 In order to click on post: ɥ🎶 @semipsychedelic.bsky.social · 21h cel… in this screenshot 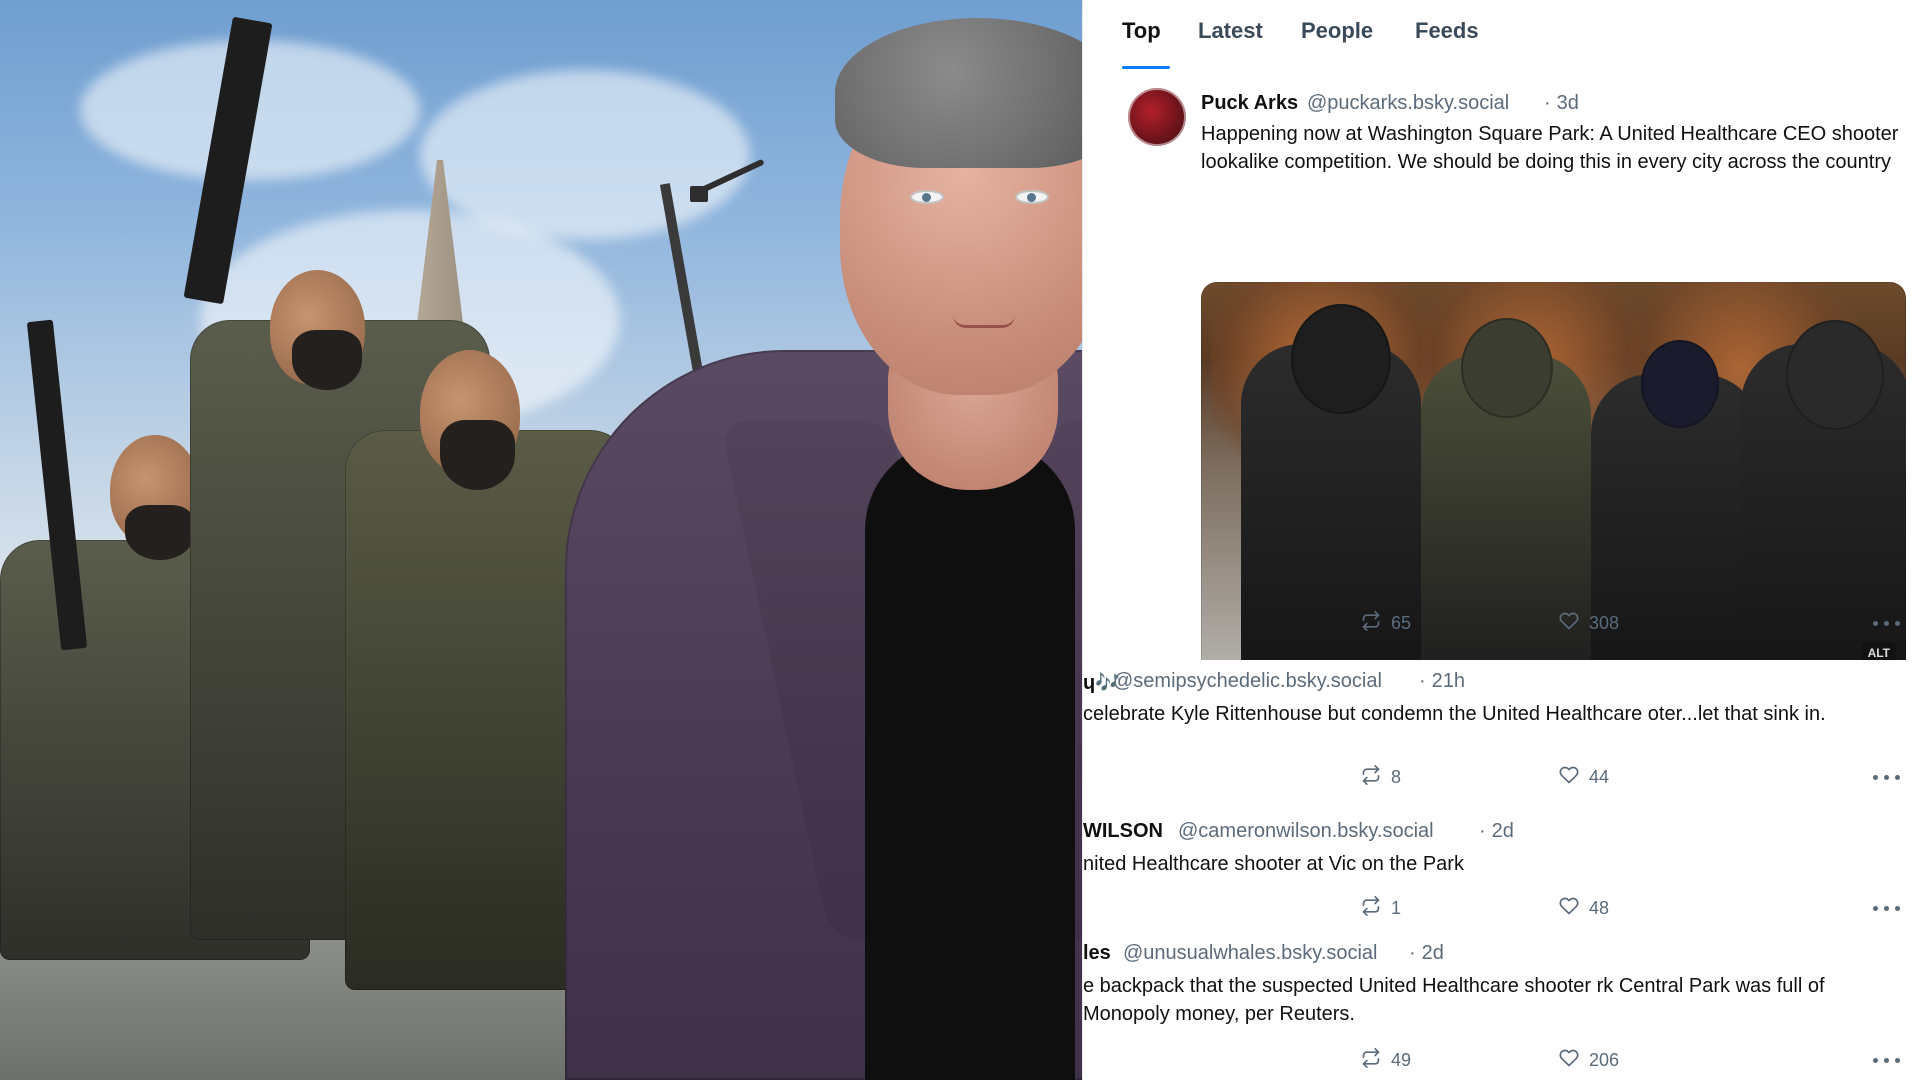, I will do `click(1501, 733)`.